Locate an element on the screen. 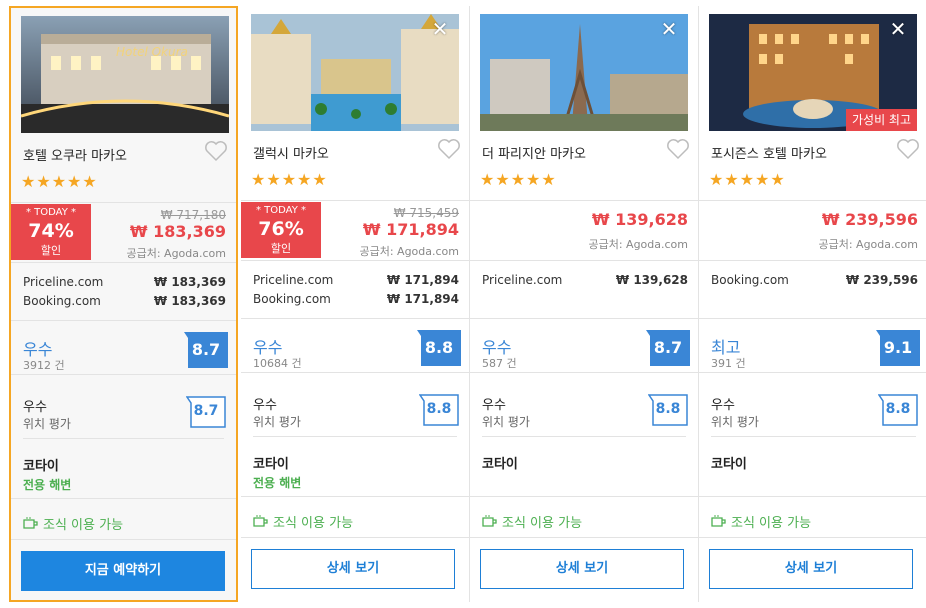 This screenshot has width=926, height=608. book-now-button: 지금 예약하기 is located at coordinates (123, 571).